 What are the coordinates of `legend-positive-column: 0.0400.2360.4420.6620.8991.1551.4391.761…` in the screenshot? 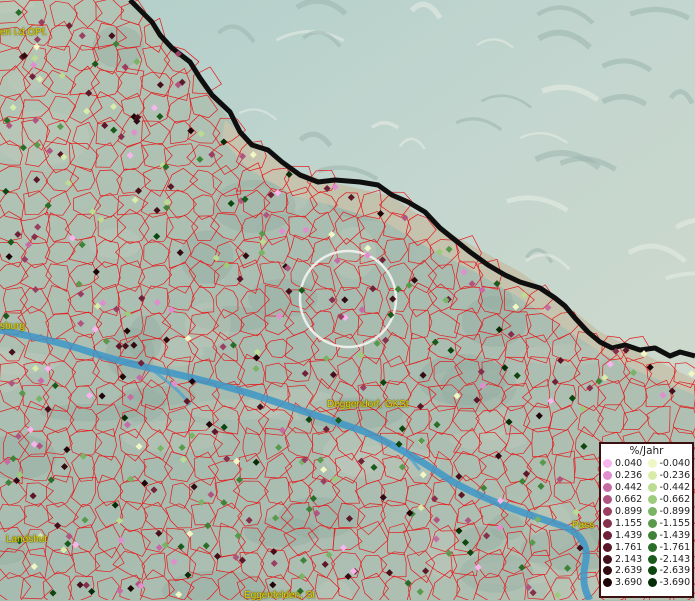 It's located at (625, 523).